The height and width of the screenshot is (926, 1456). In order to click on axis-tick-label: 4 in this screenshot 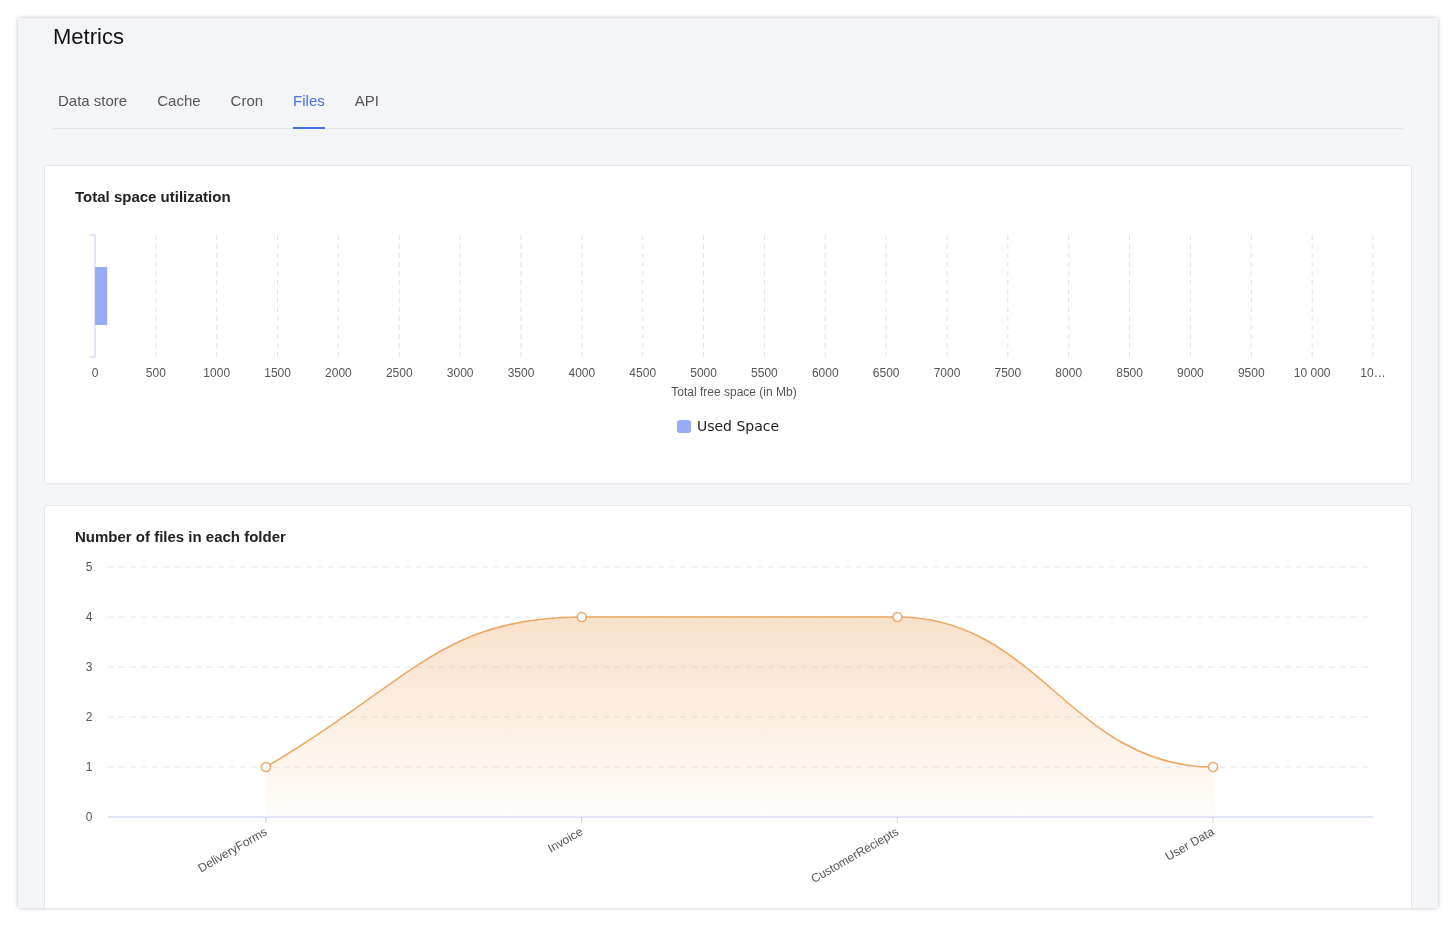, I will do `click(89, 616)`.